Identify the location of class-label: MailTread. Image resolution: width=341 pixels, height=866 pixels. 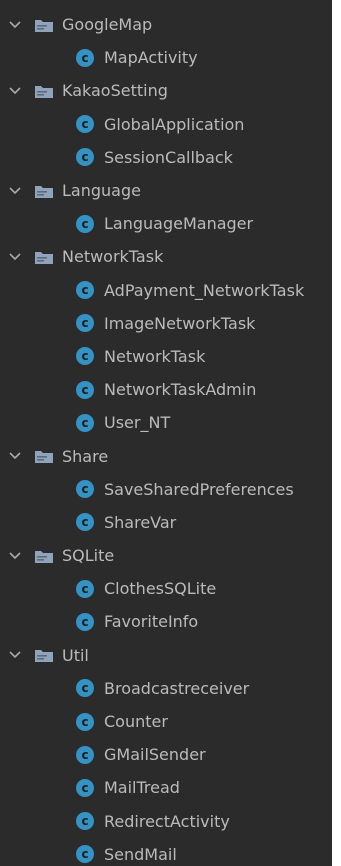
(142, 788).